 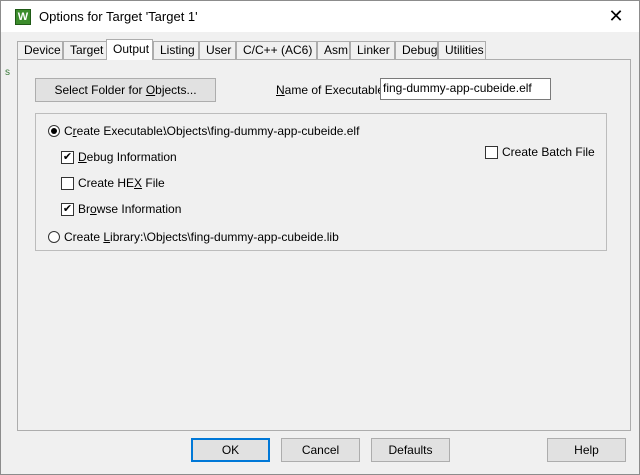 I want to click on ok-button: OK, so click(x=230, y=450).